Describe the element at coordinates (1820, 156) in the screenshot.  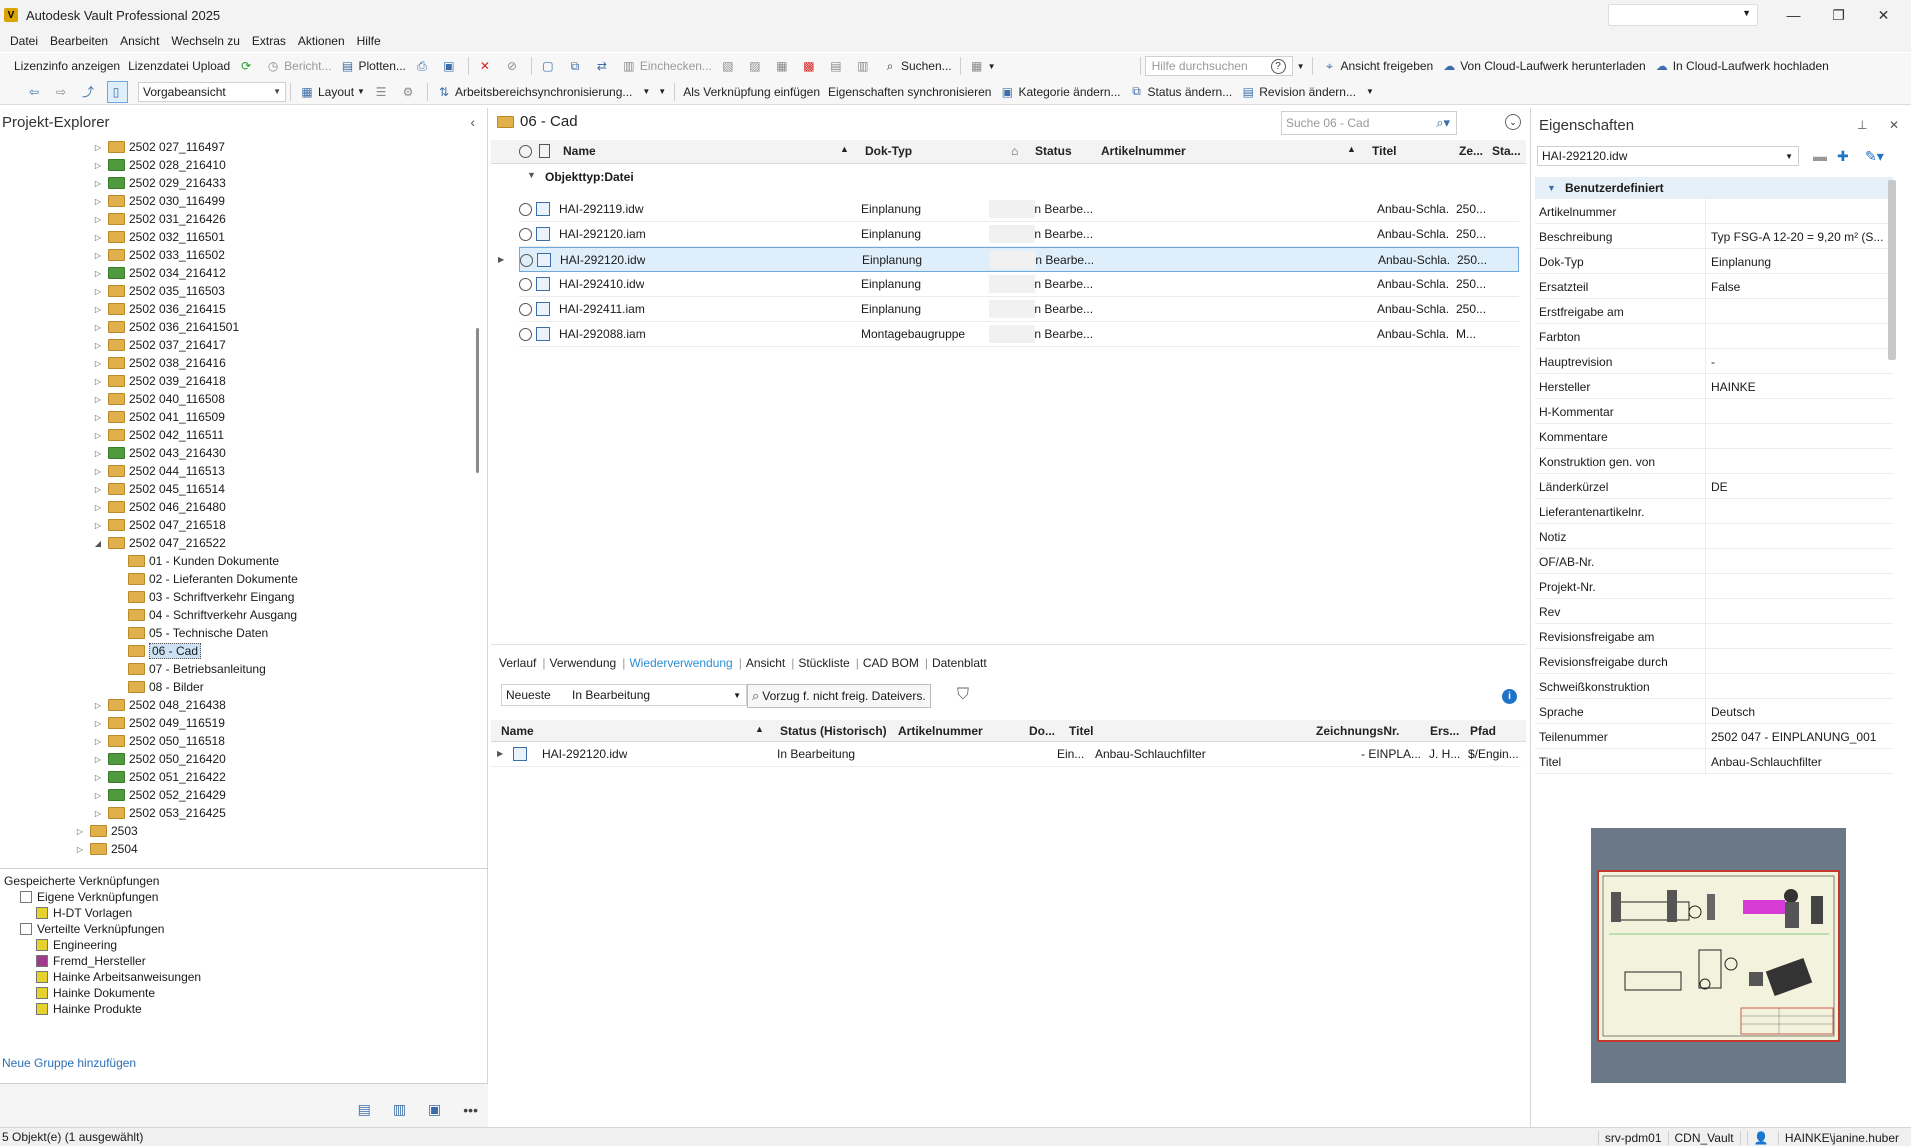
I see `minus-icon: ▬` at that location.